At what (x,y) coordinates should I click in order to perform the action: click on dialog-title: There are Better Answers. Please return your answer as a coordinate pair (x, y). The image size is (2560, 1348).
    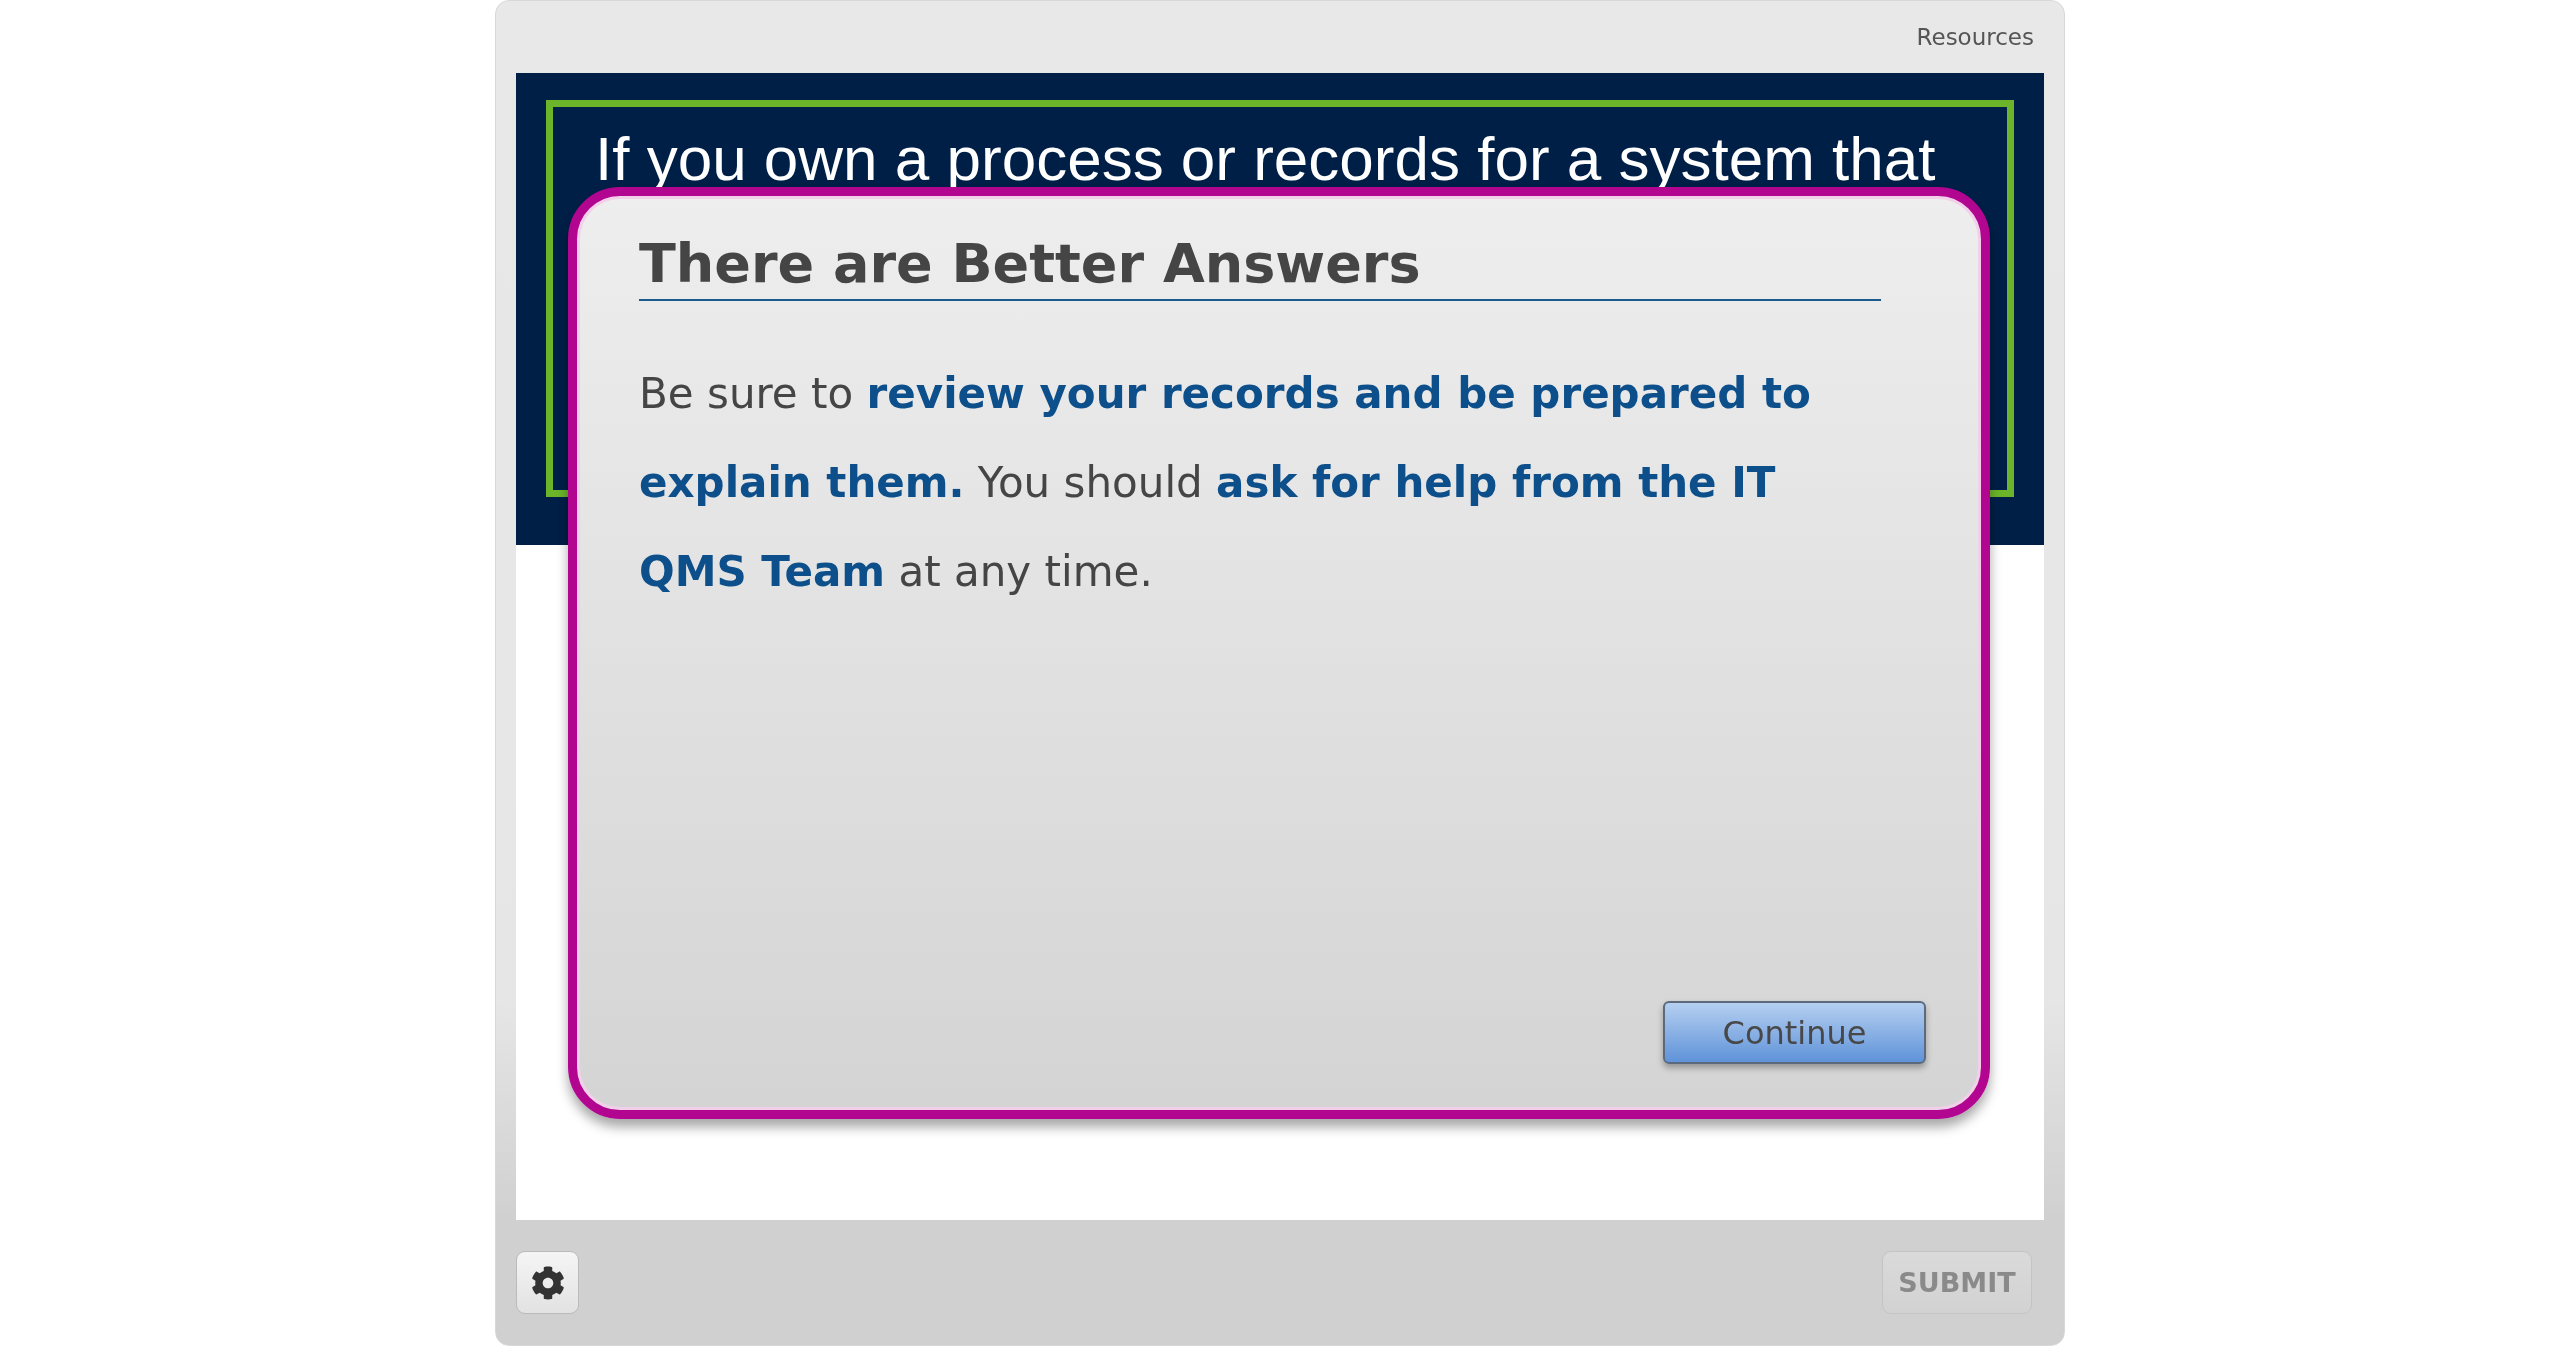
    Looking at the image, I should click on (1260, 266).